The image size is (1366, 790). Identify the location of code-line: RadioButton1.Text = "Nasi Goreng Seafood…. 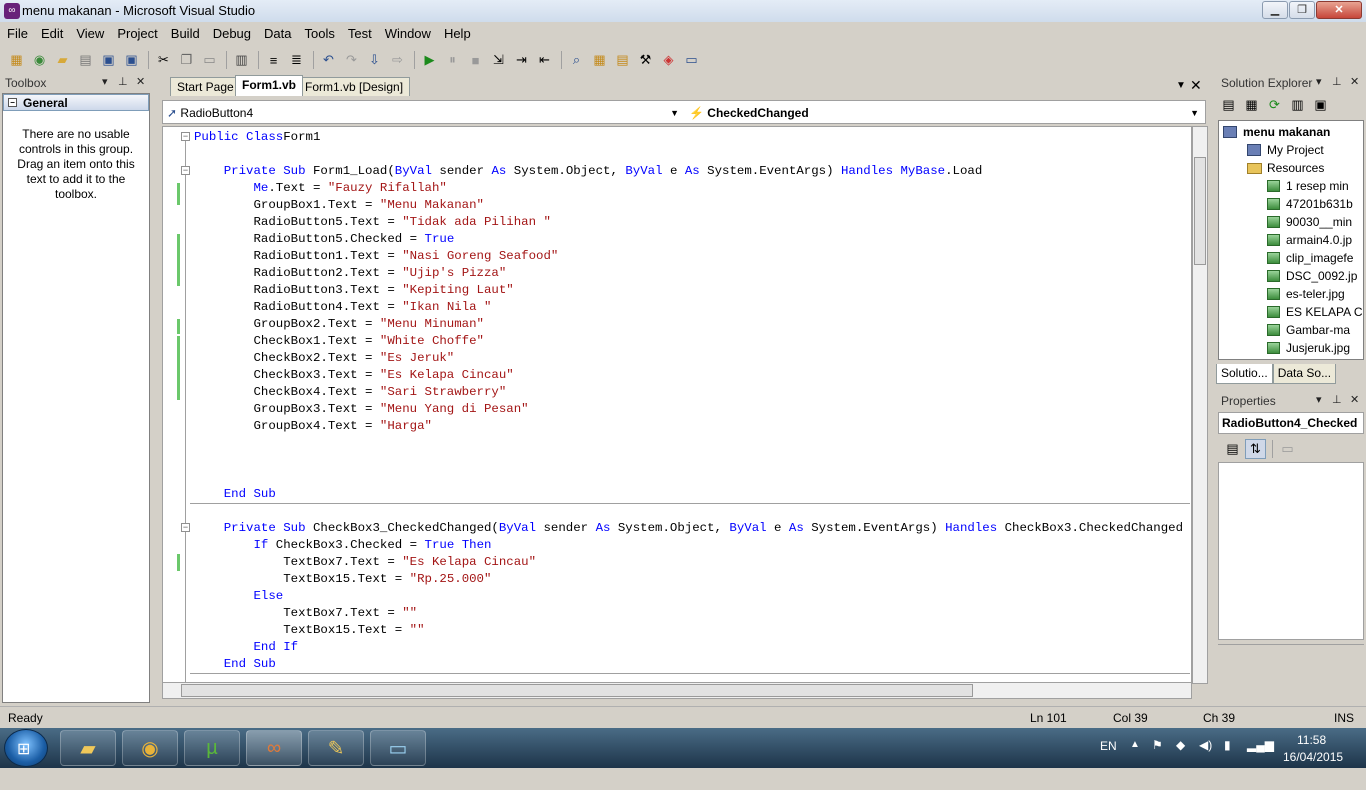
(376, 256).